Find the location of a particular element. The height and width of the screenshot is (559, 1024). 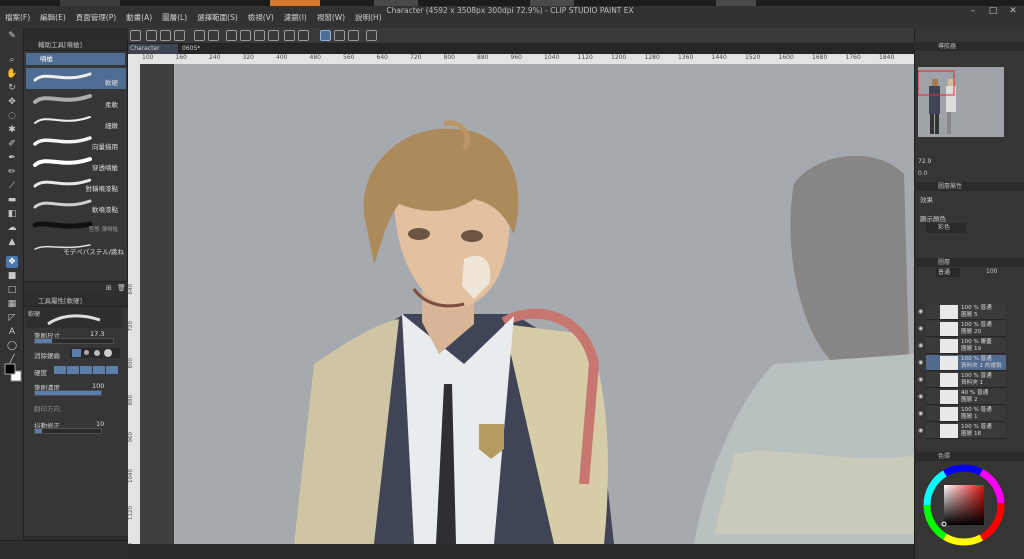

document-tabs: Character 0605* is located at coordinates (521, 49).